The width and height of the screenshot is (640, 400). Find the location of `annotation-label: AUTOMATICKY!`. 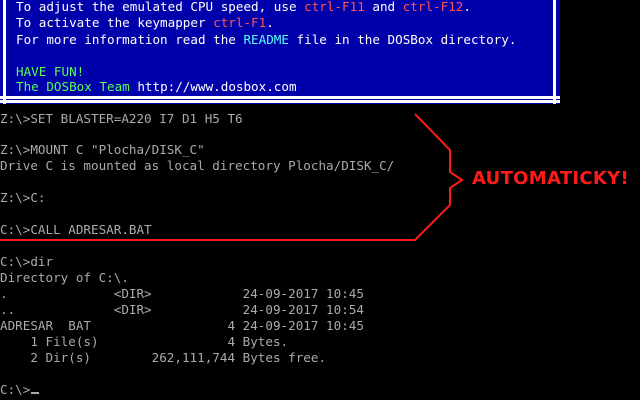

annotation-label: AUTOMATICKY! is located at coordinates (550, 178).